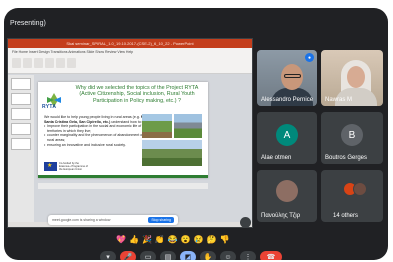  Describe the element at coordinates (346, 216) in the screenshot. I see `others-count: 14 others` at that location.